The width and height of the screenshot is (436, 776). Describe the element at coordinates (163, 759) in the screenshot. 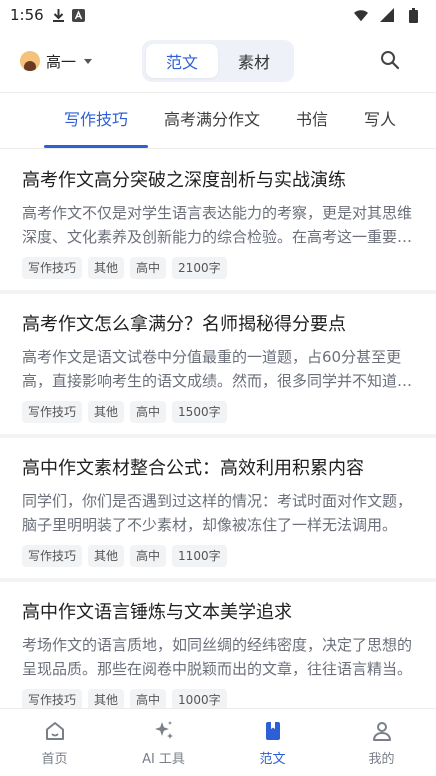

I see `nav-ai-tools-label: AI 工具` at that location.